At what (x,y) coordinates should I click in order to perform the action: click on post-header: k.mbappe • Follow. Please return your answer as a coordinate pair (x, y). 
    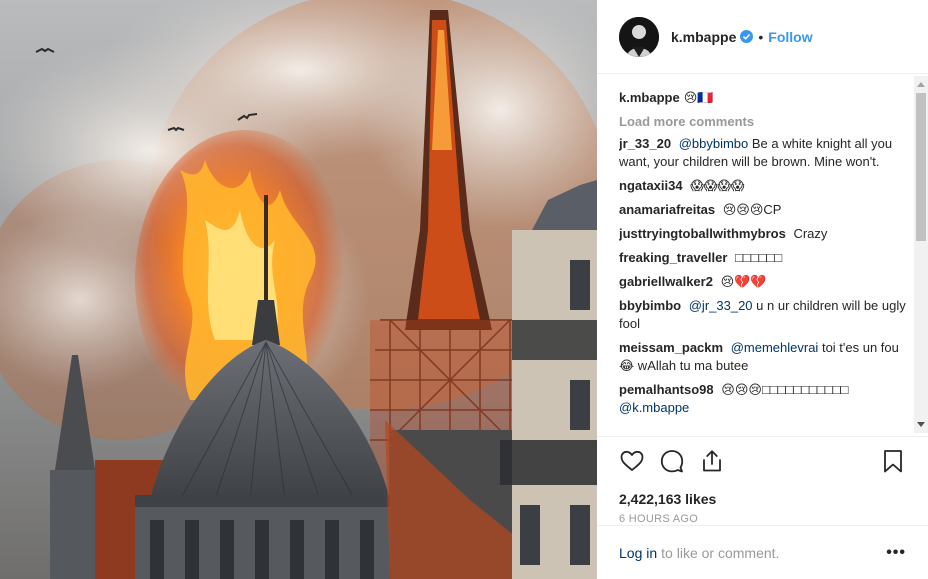
    Looking at the image, I should click on (762, 37).